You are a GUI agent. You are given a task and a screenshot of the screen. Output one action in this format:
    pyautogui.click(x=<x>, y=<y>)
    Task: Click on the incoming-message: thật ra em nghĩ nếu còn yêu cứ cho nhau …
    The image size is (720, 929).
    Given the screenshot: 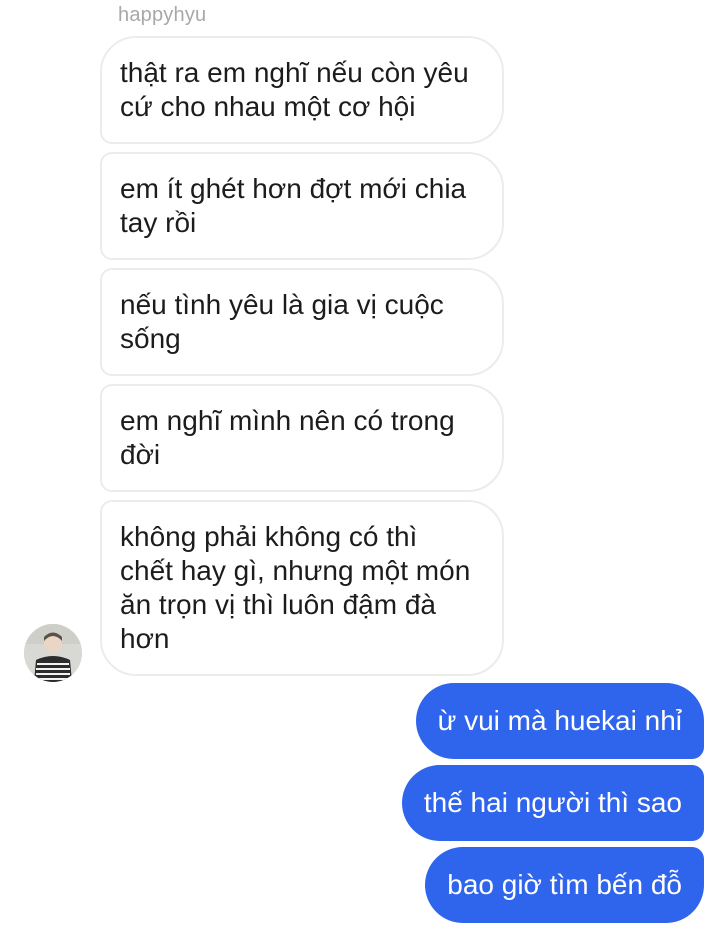 What is the action you would take?
    pyautogui.click(x=302, y=90)
    